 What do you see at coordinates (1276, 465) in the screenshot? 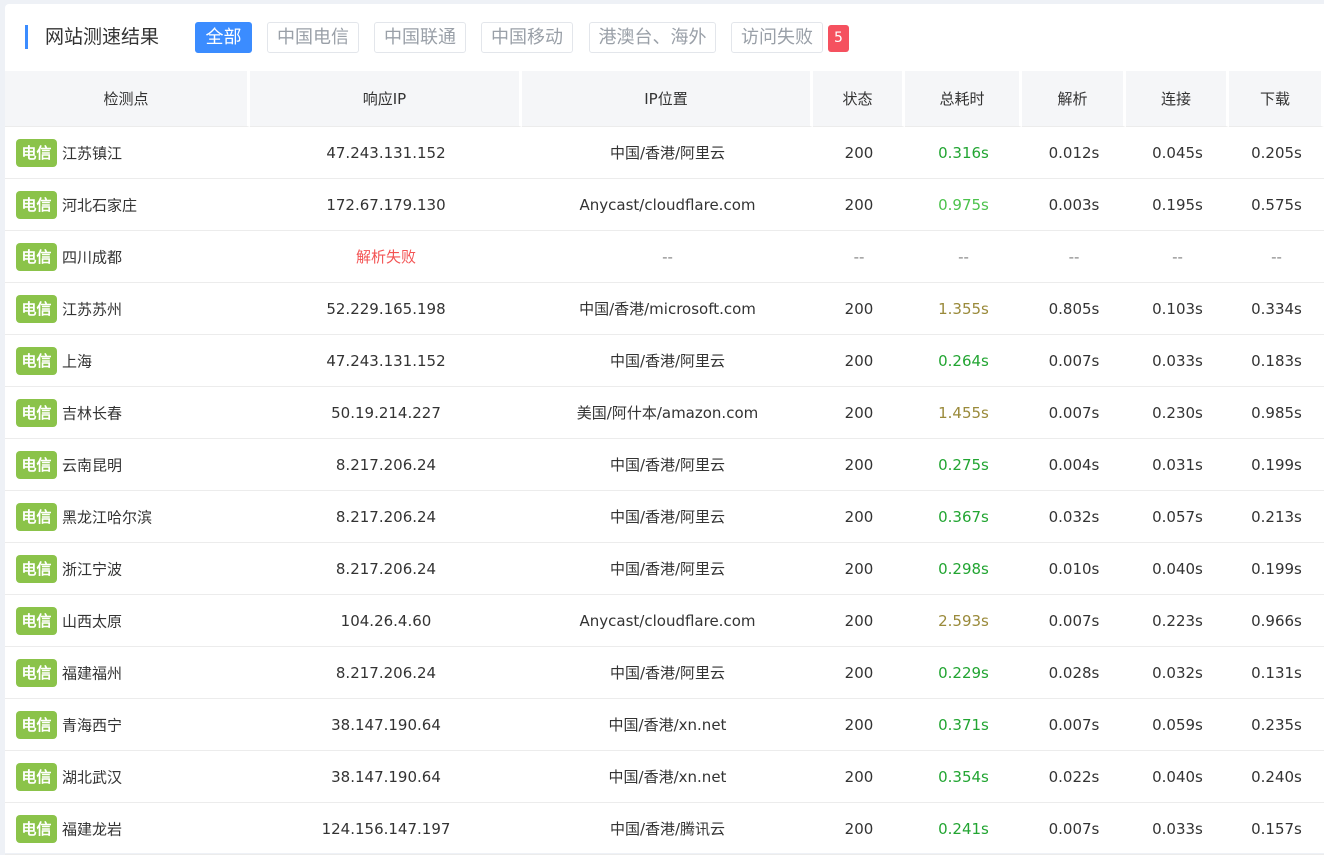
I see `download-time-cell: 0.199s` at bounding box center [1276, 465].